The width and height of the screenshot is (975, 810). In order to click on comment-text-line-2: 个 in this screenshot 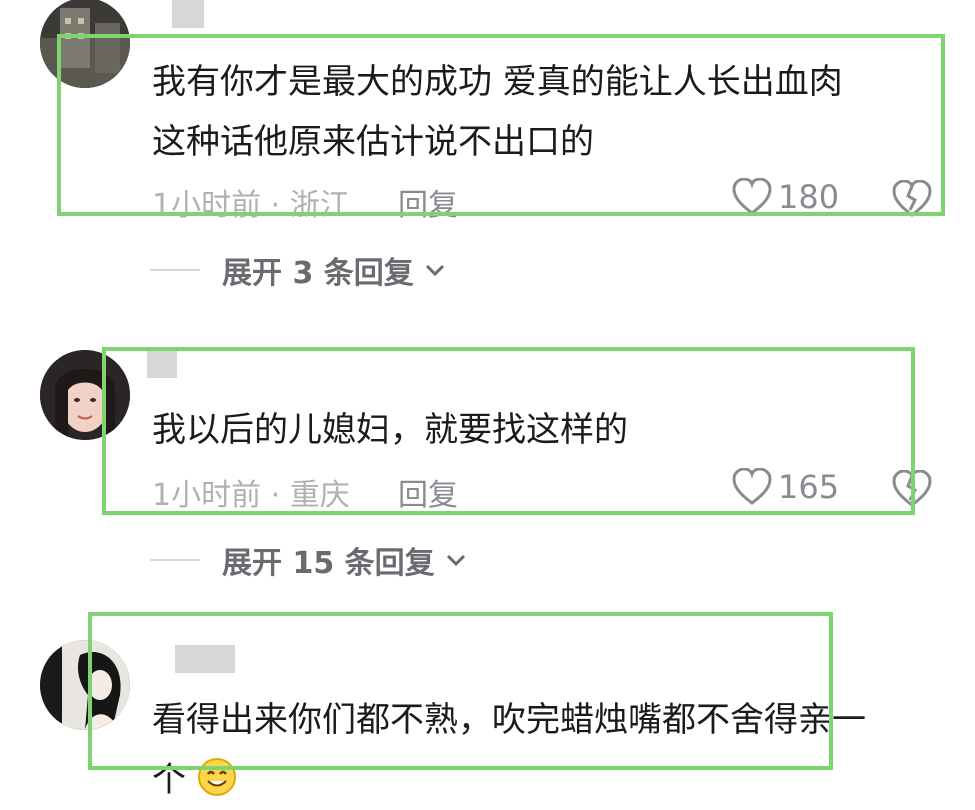, I will do `click(194, 780)`.